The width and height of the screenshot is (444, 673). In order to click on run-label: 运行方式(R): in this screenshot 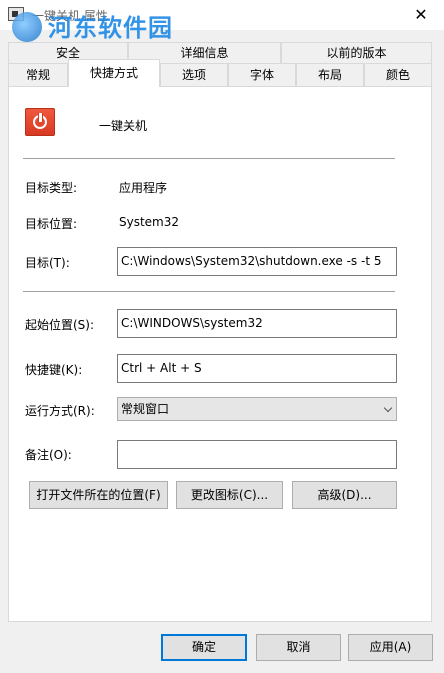, I will do `click(60, 411)`.